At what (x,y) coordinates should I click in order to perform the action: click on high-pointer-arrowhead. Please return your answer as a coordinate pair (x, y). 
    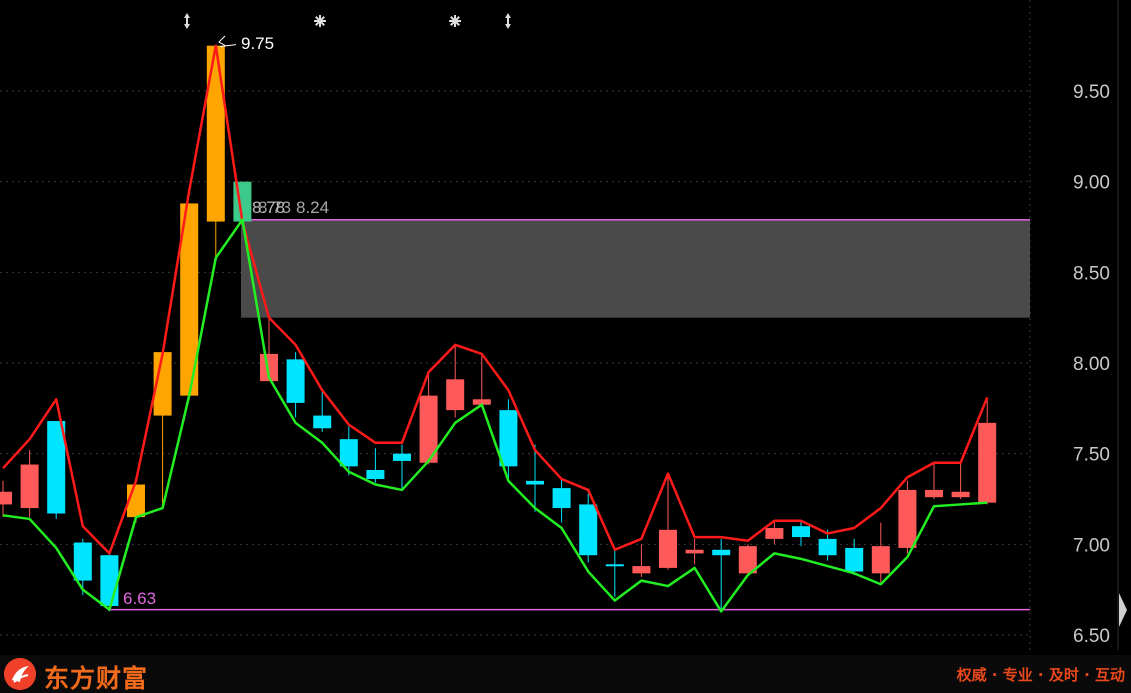
    Looking at the image, I should click on (222, 41).